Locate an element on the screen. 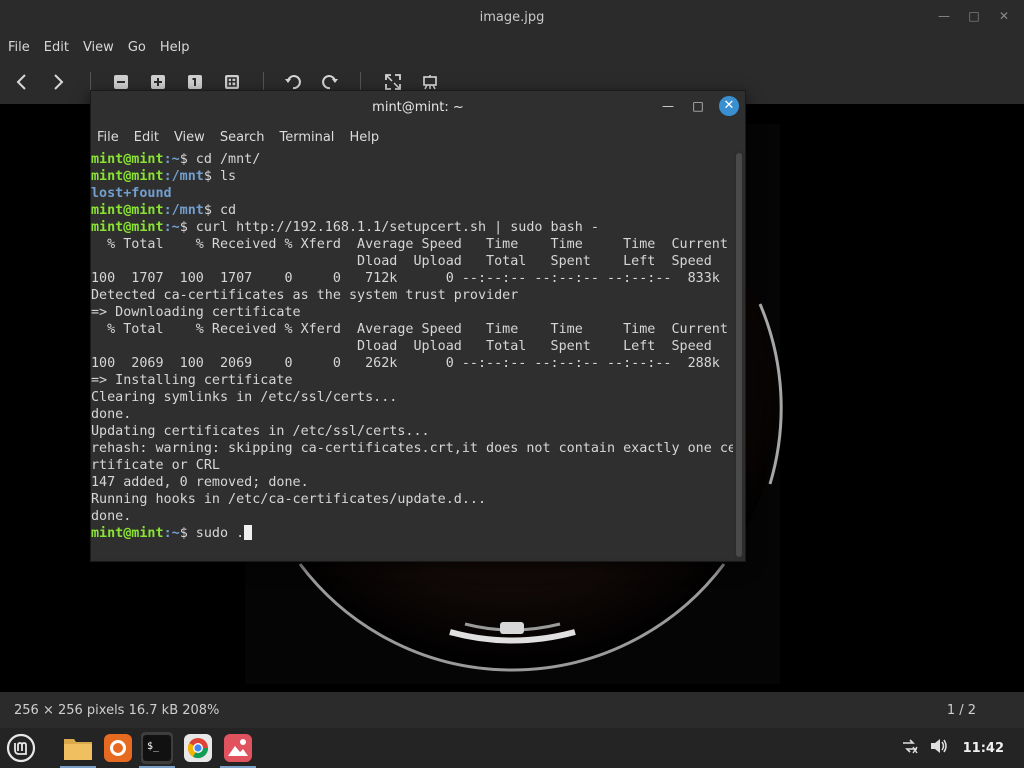 The height and width of the screenshot is (768, 1024). volume-icon is located at coordinates (939, 748).